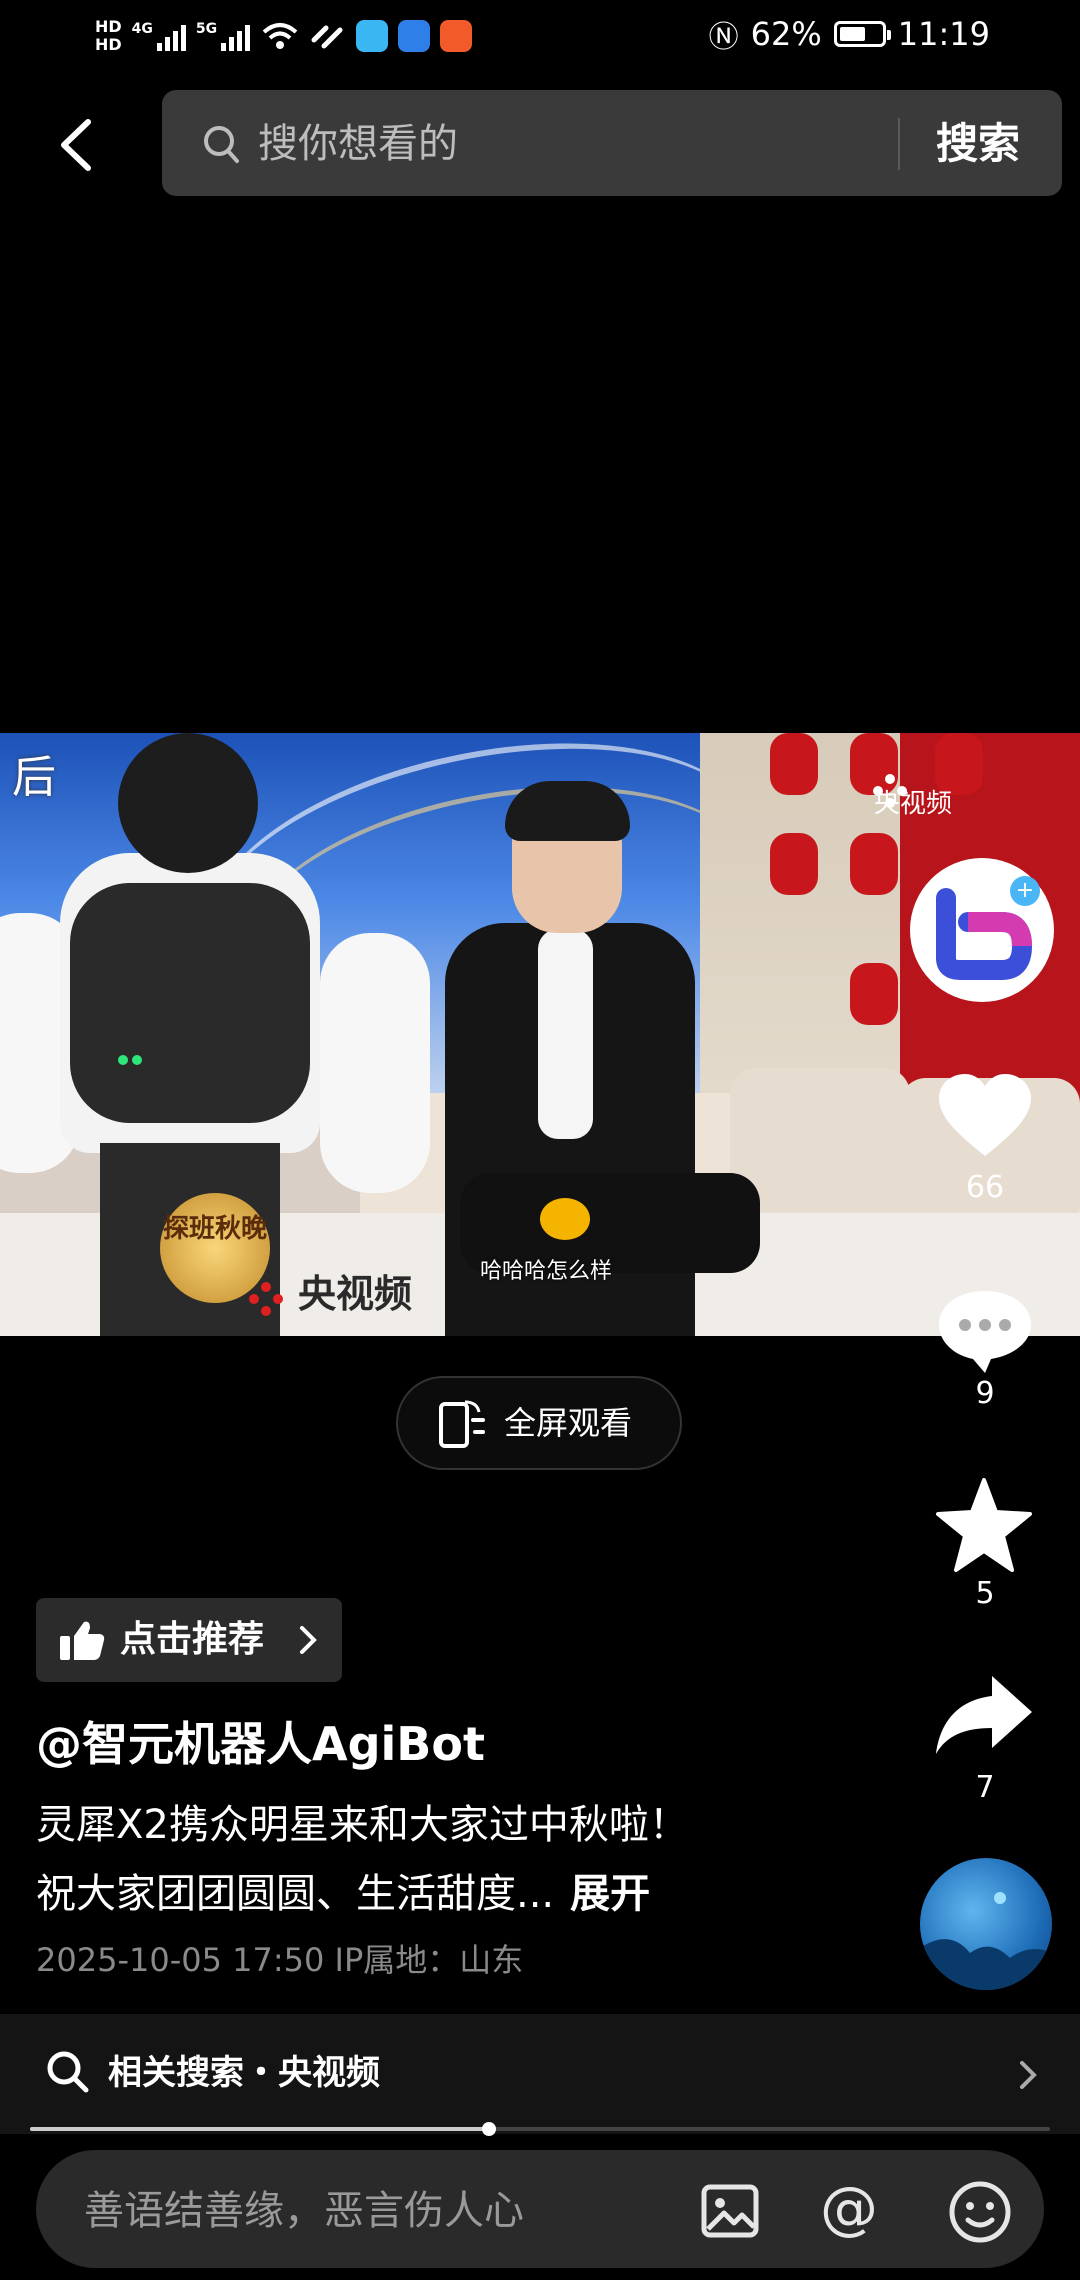 Image resolution: width=1080 pixels, height=2280 pixels. I want to click on comment-count: 9, so click(985, 1393).